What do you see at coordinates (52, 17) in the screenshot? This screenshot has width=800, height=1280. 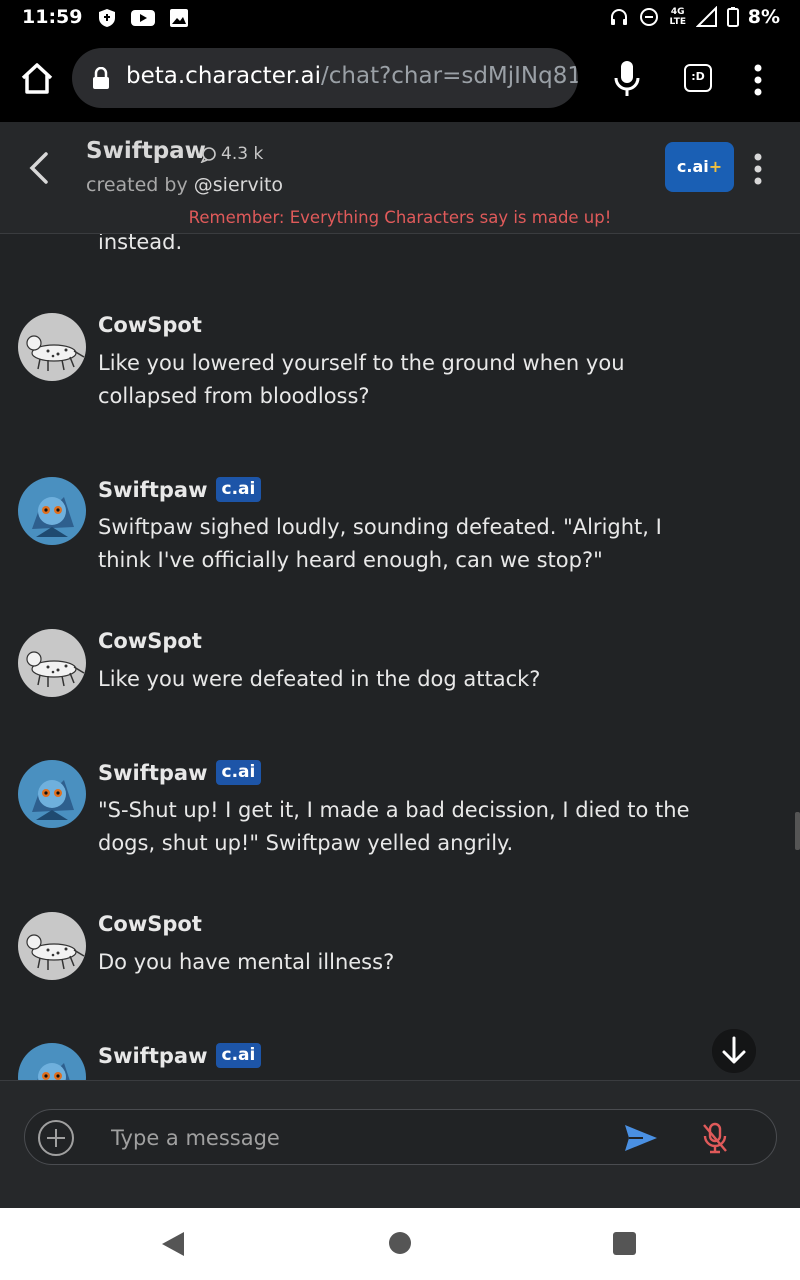 I see `status-time: 11:59` at bounding box center [52, 17].